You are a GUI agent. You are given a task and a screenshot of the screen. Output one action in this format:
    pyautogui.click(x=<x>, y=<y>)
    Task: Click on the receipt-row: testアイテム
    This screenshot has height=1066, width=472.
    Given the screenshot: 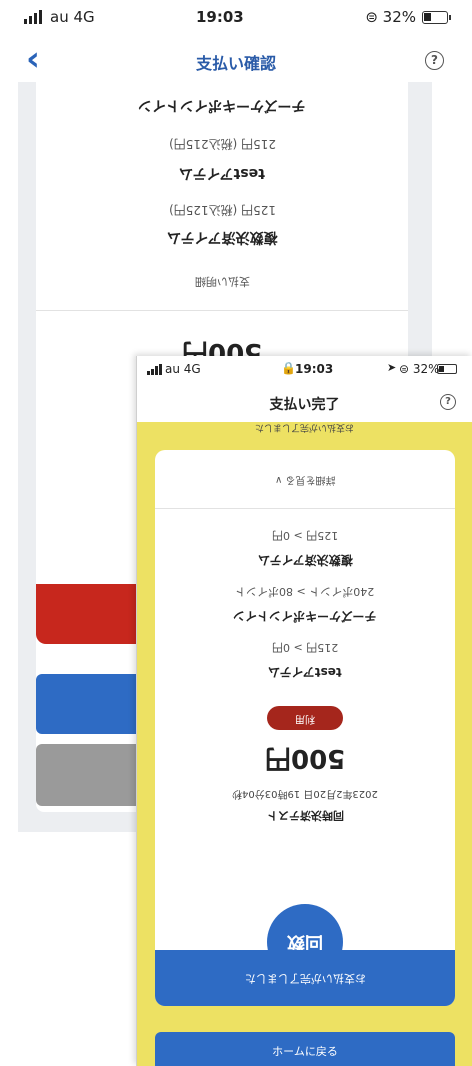 What is the action you would take?
    pyautogui.click(x=222, y=173)
    